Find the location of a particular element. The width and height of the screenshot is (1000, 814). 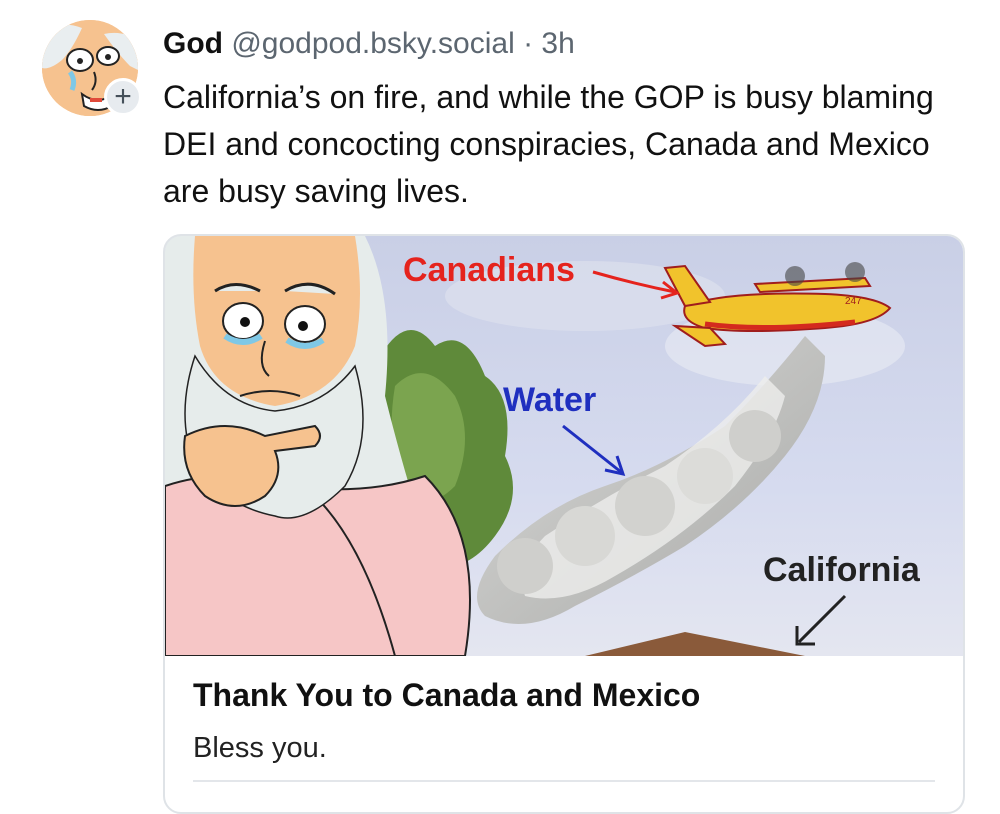

author-avatar: + is located at coordinates (92, 68).